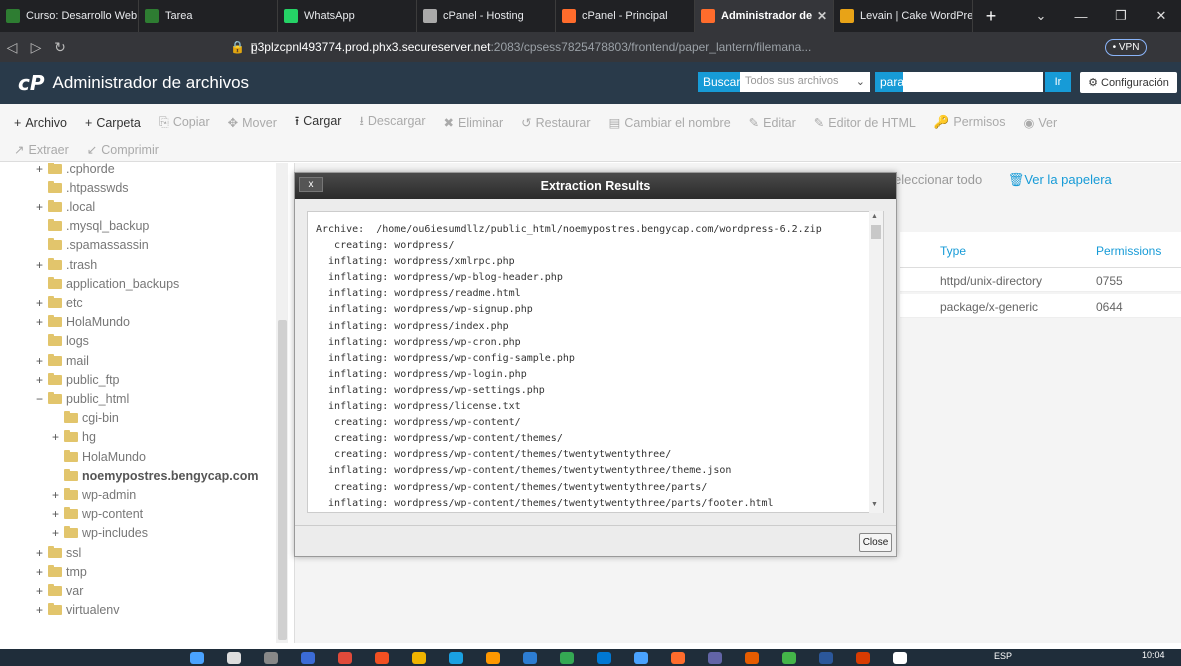 Image resolution: width=1181 pixels, height=666 pixels. What do you see at coordinates (282, 480) in the screenshot?
I see `tree-scroll-thumb` at bounding box center [282, 480].